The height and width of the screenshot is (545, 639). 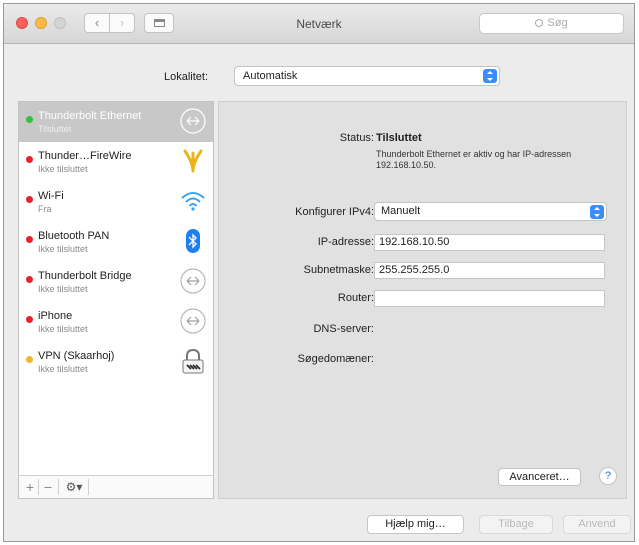 I want to click on subnet-mask-label: Subnetmaske:, so click(x=338, y=270).